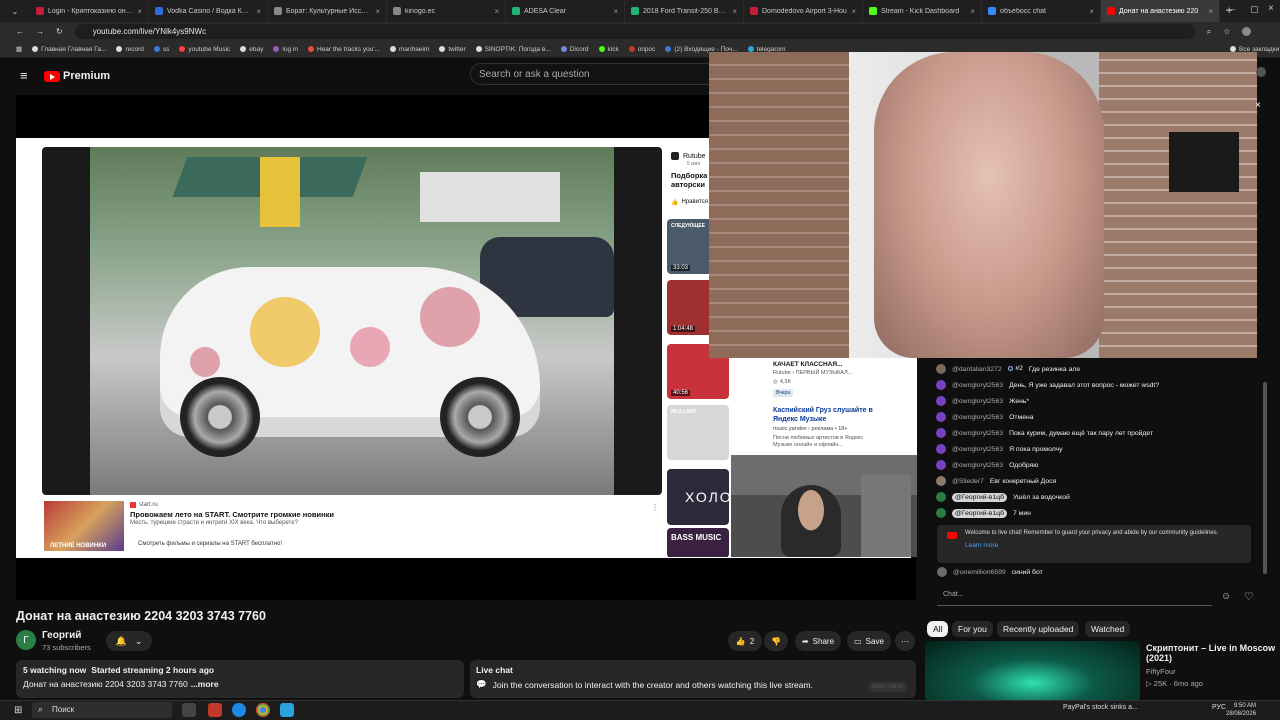 This screenshot has height=720, width=1280. I want to click on chrome-icon, so click(263, 710).